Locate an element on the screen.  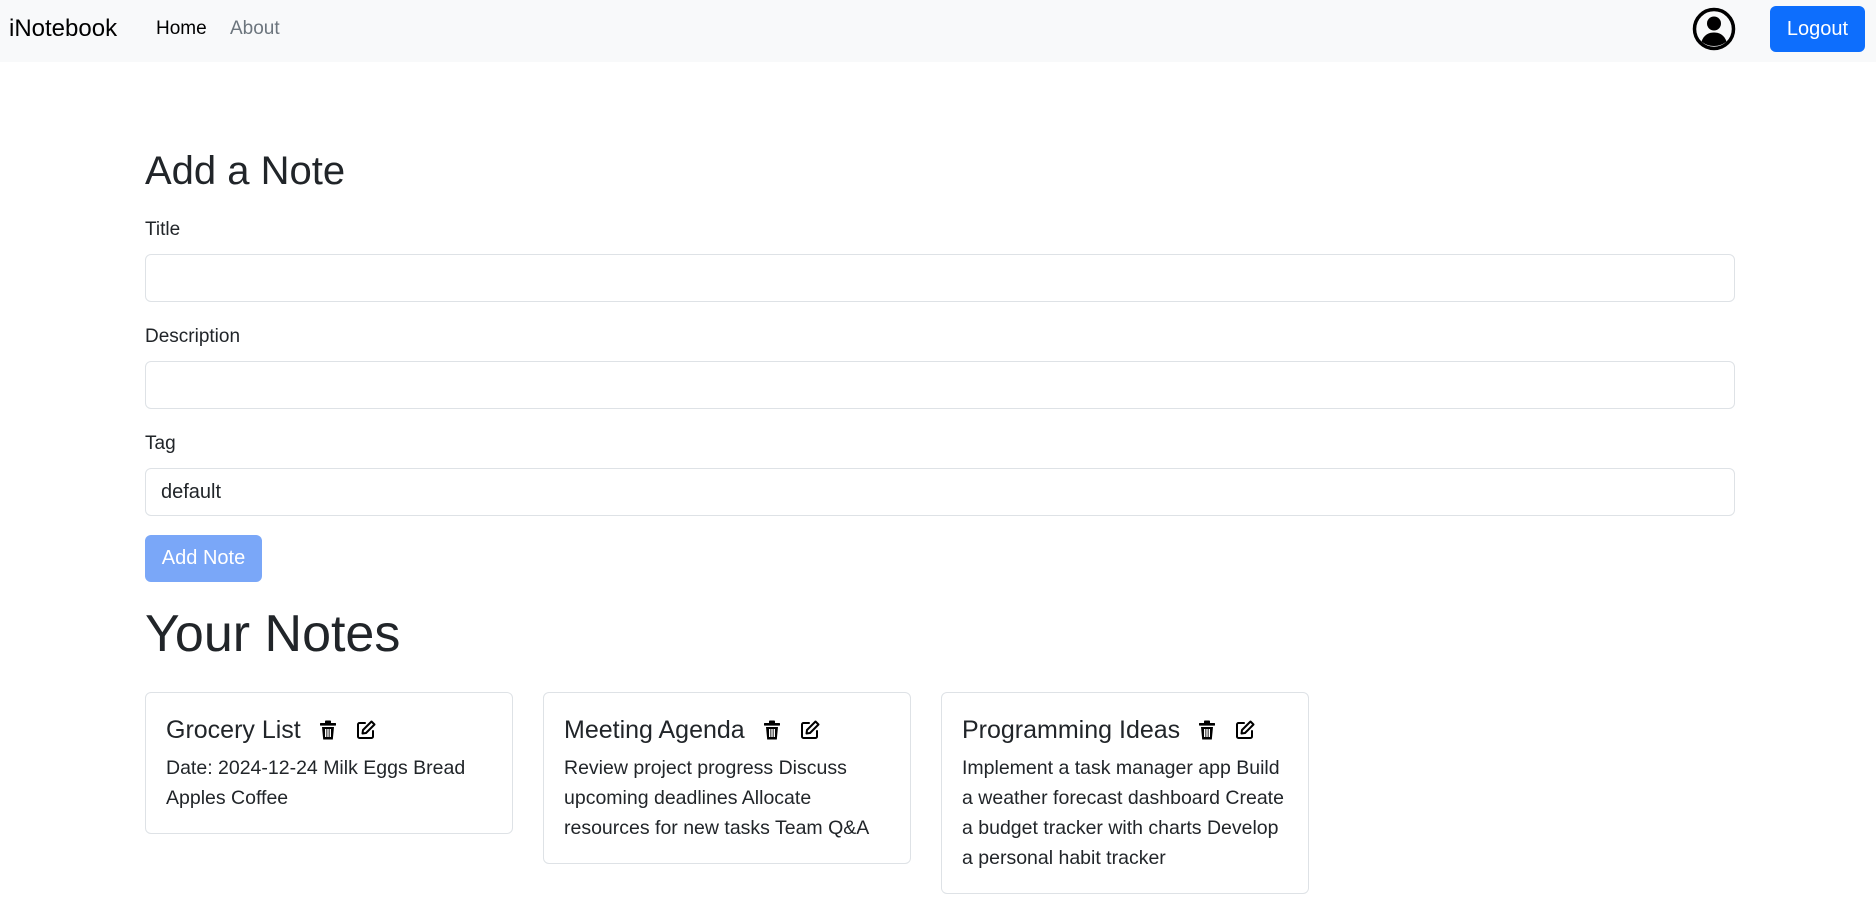
title-input is located at coordinates (940, 278).